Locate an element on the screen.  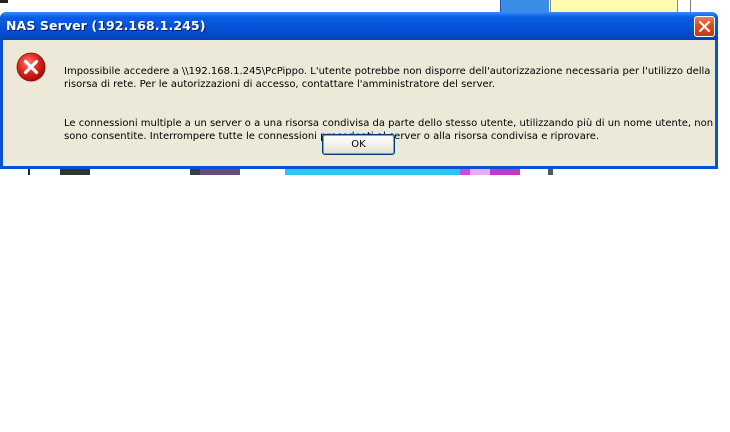
dialog-titlebar: NAS Server (192.168.1.245) is located at coordinates (359, 26).